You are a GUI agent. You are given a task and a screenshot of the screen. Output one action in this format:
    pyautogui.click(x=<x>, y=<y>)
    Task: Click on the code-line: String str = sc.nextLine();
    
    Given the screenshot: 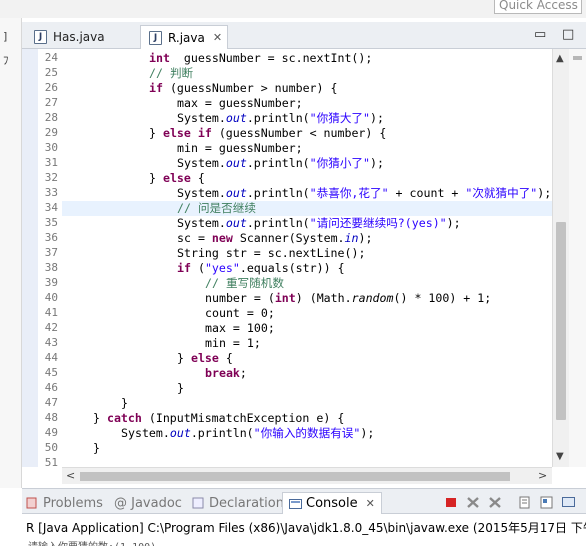 What is the action you would take?
    pyautogui.click(x=215, y=253)
    